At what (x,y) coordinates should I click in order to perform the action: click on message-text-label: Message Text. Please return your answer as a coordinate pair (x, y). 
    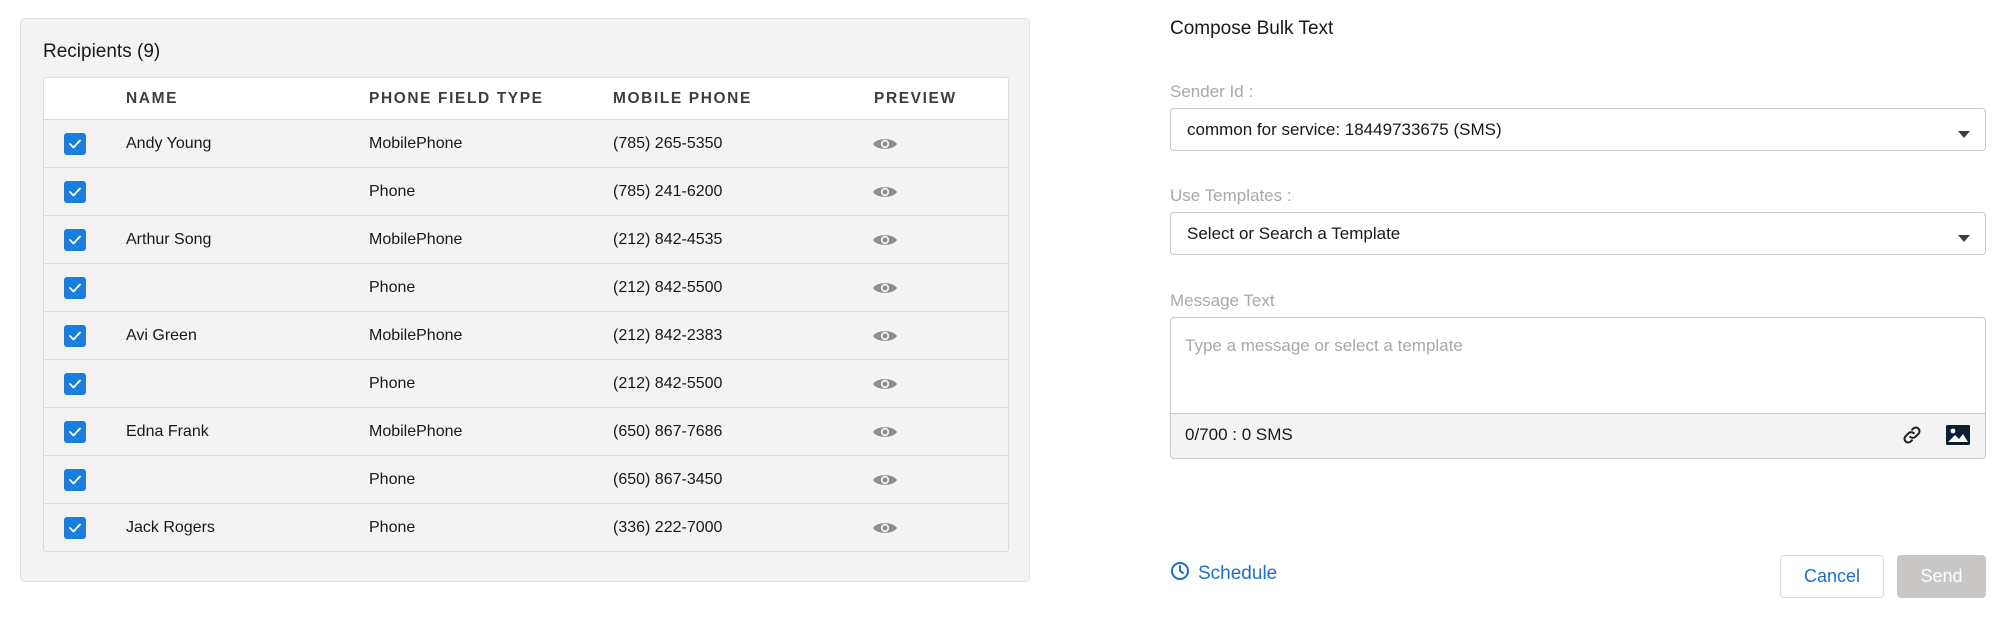
    Looking at the image, I should click on (1222, 300).